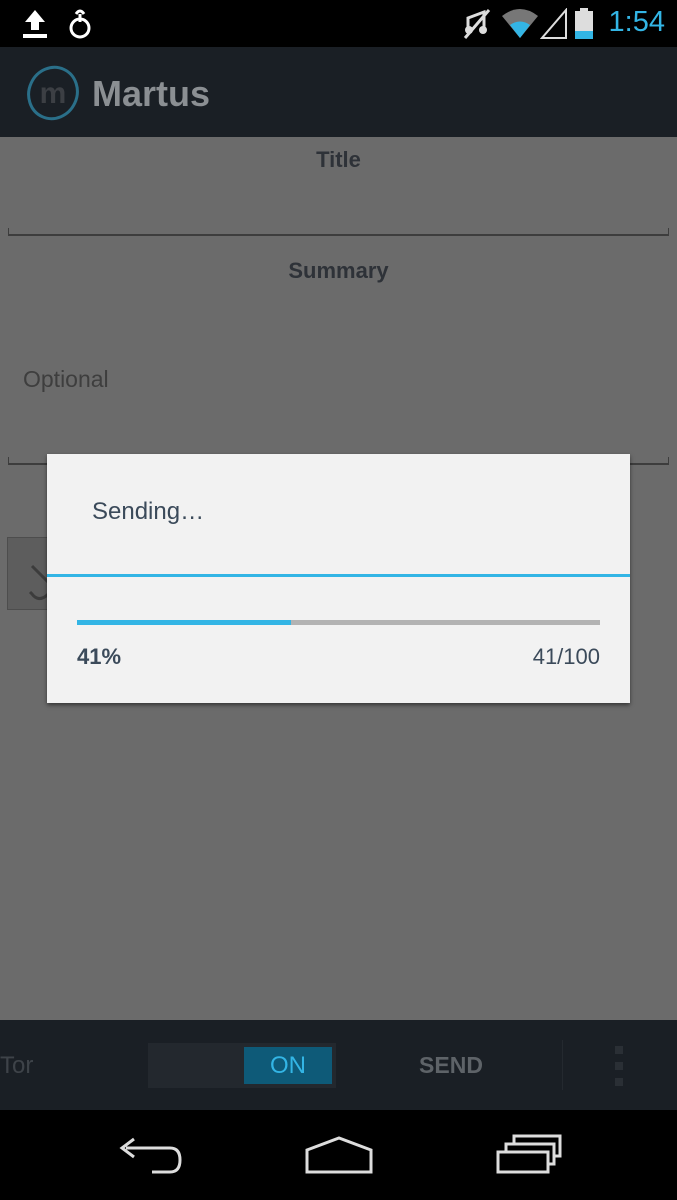 This screenshot has width=677, height=1200. Describe the element at coordinates (338, 159) in the screenshot. I see `title-label: Title` at that location.